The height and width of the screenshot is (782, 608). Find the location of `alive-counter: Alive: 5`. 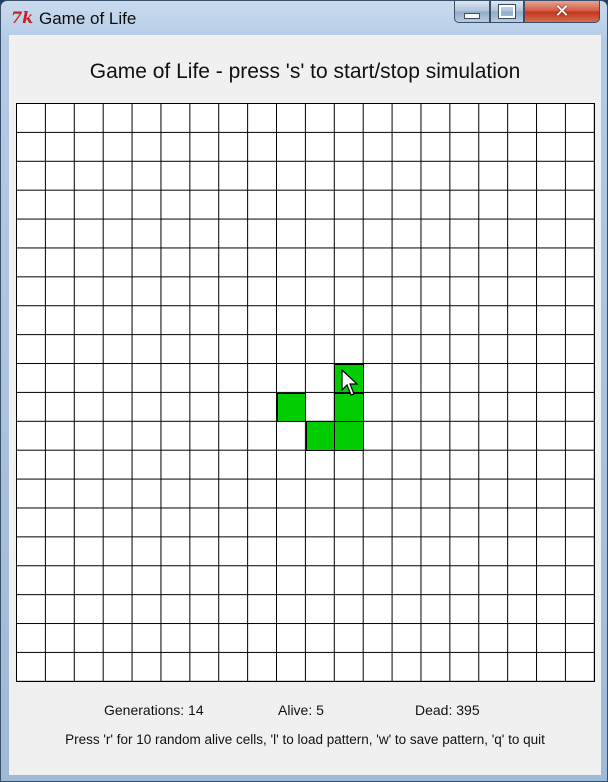

alive-counter: Alive: 5 is located at coordinates (301, 710).